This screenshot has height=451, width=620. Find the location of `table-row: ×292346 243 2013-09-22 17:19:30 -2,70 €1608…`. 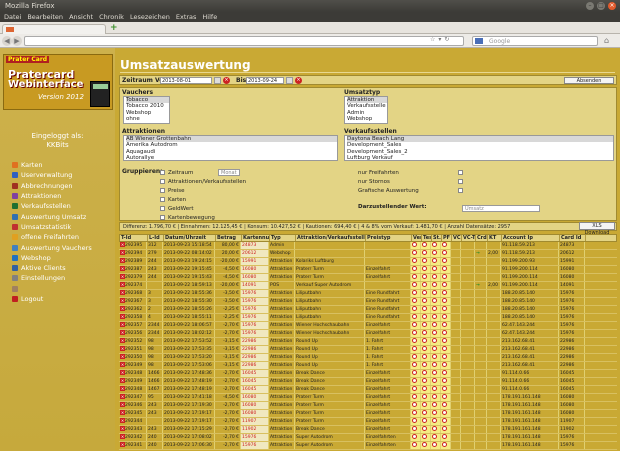

table-row: ×292346 243 2013-09-22 17:19:30 -2,70 €1608… is located at coordinates (368, 406).